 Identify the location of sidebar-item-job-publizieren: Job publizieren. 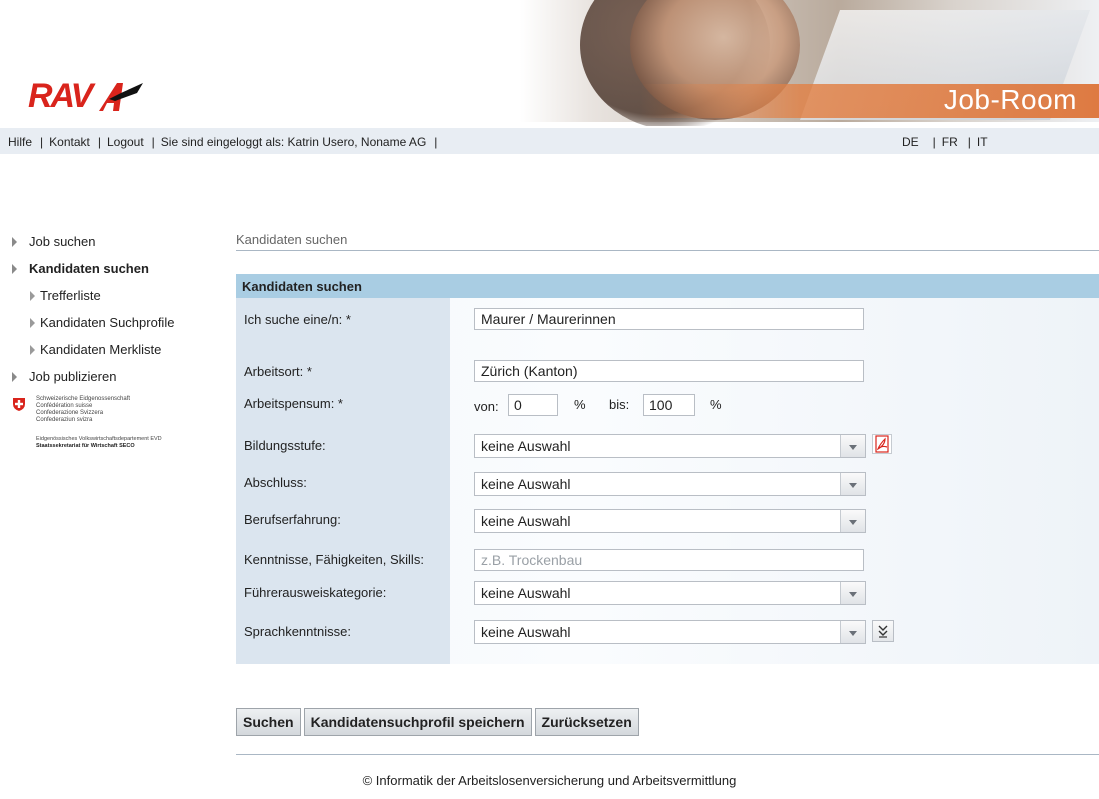
(117, 376).